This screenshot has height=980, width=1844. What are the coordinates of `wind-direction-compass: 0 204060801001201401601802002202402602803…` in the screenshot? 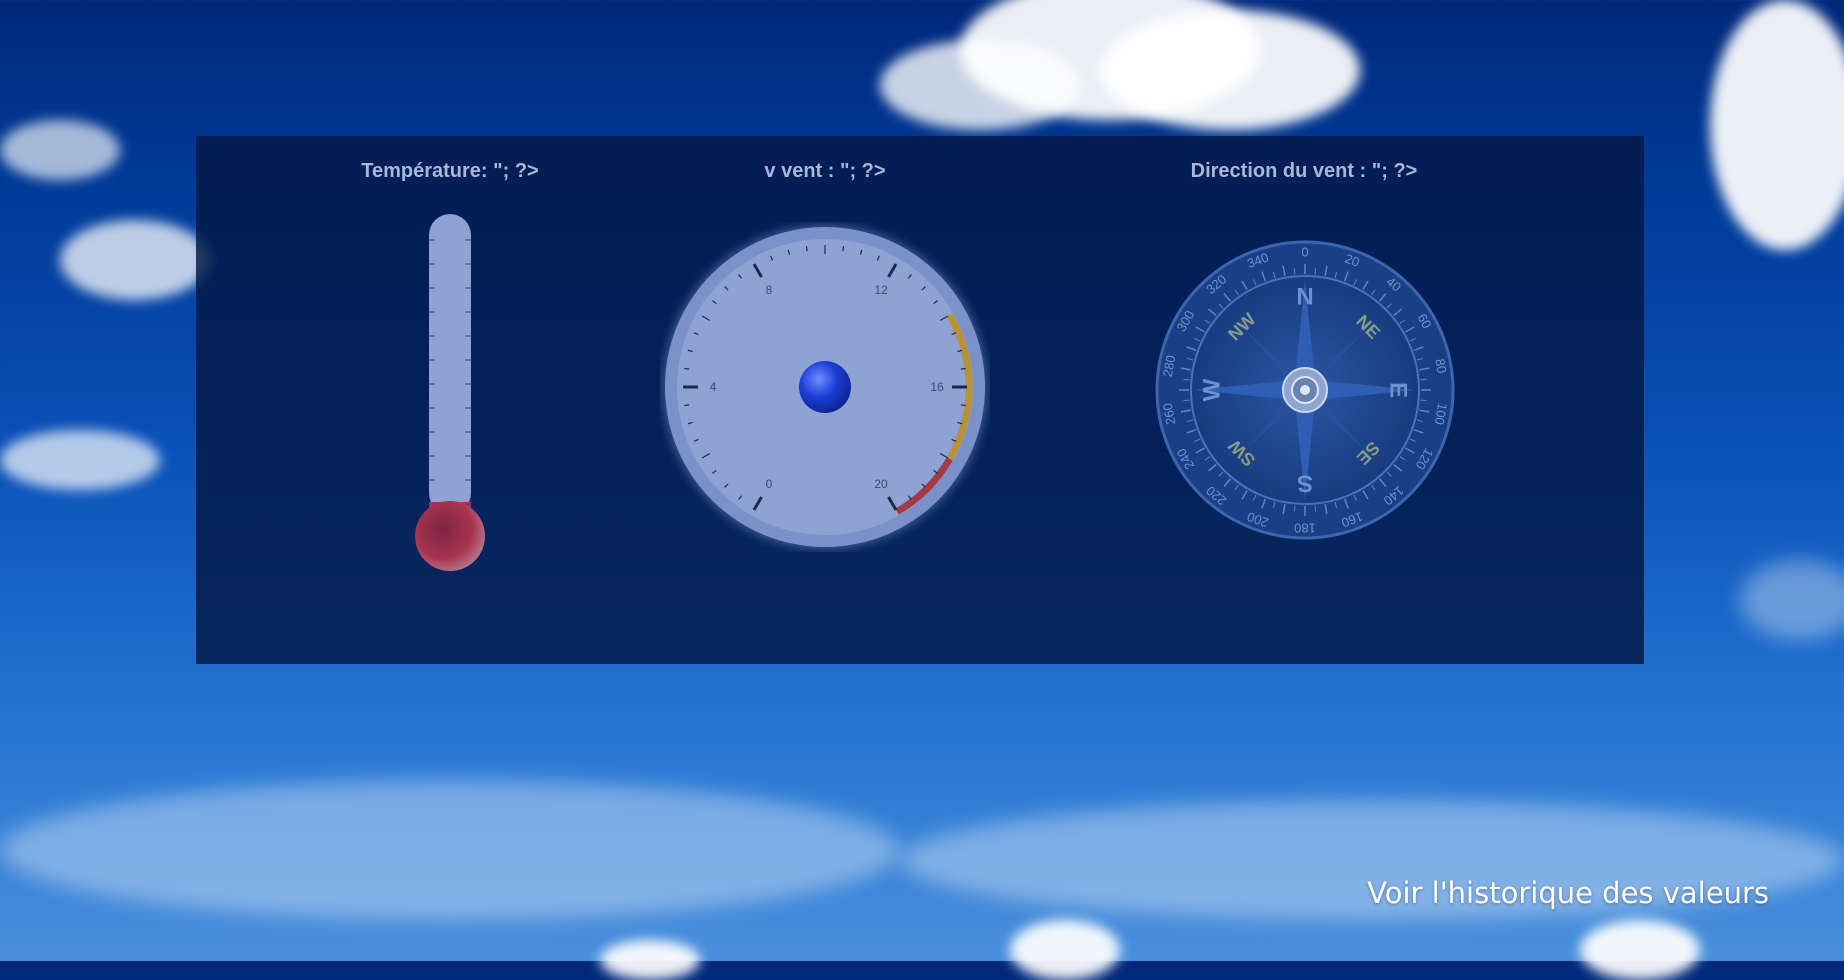 It's located at (1305, 390).